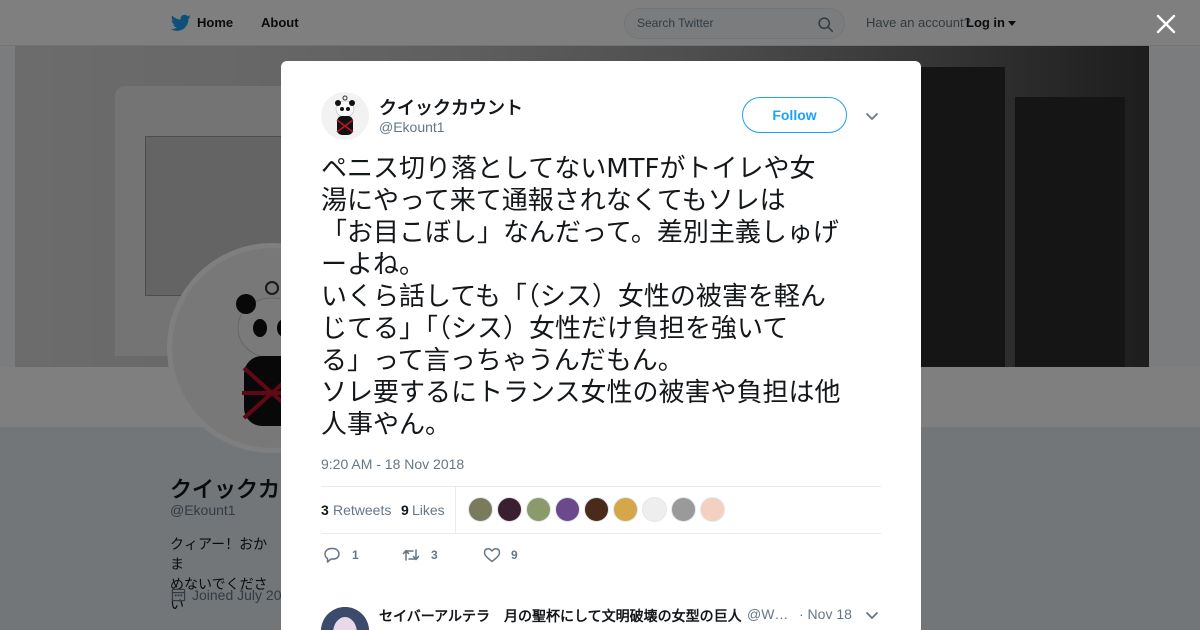  Describe the element at coordinates (580, 233) in the screenshot. I see `tweet-text-line: 「お目こぼし」なんだって。差別主義しゅげ` at that location.